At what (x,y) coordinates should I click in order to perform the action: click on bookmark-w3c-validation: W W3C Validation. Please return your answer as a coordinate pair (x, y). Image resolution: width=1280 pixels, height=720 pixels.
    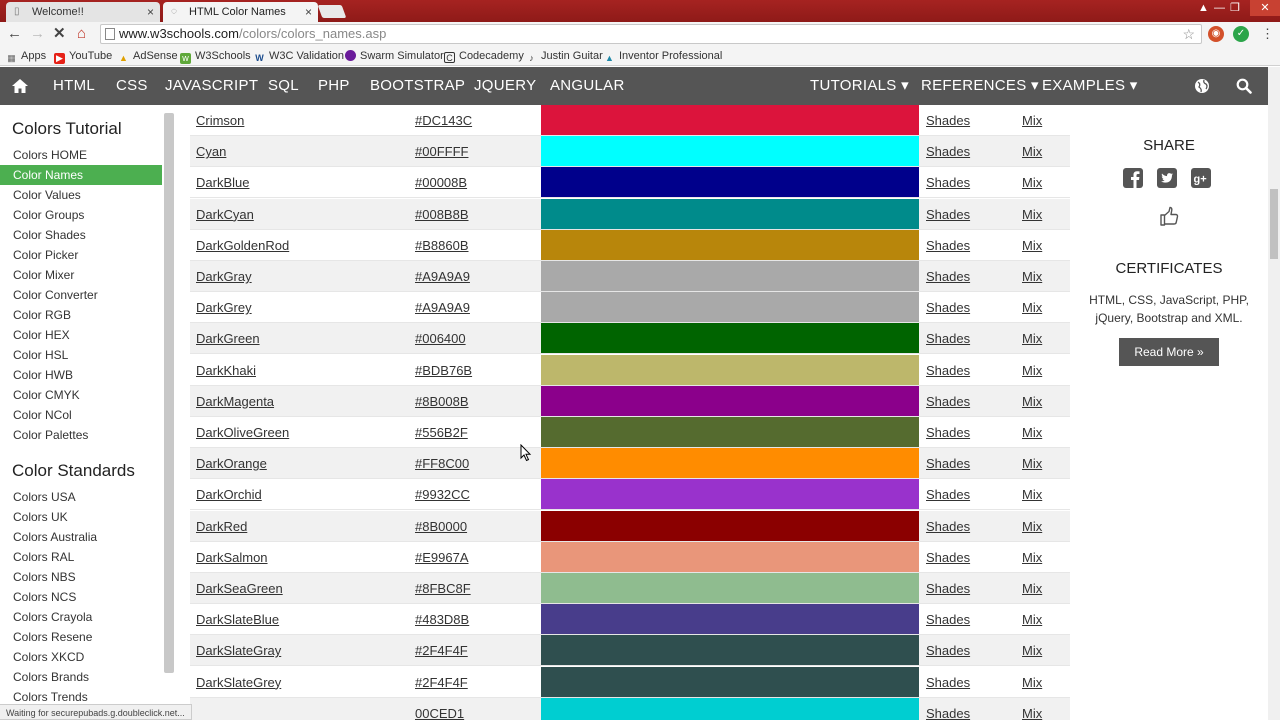
    Looking at the image, I should click on (299, 56).